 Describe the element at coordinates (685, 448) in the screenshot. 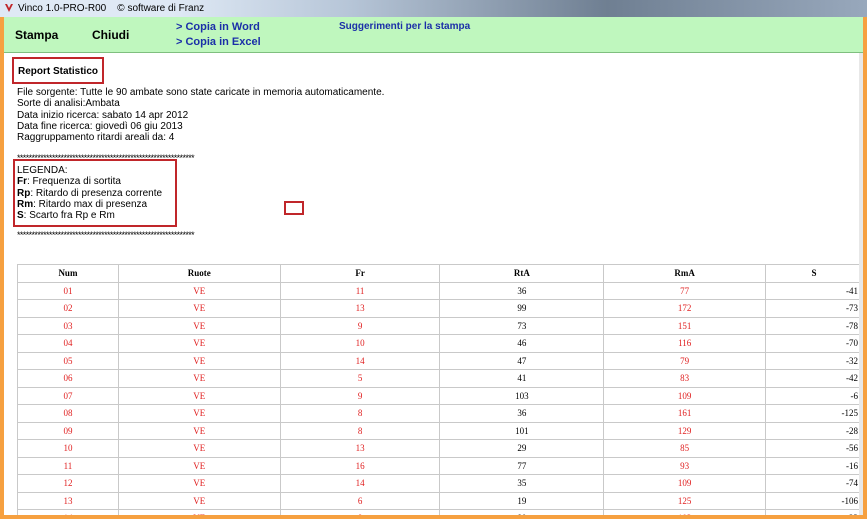

I see `cell-rma: 85` at that location.